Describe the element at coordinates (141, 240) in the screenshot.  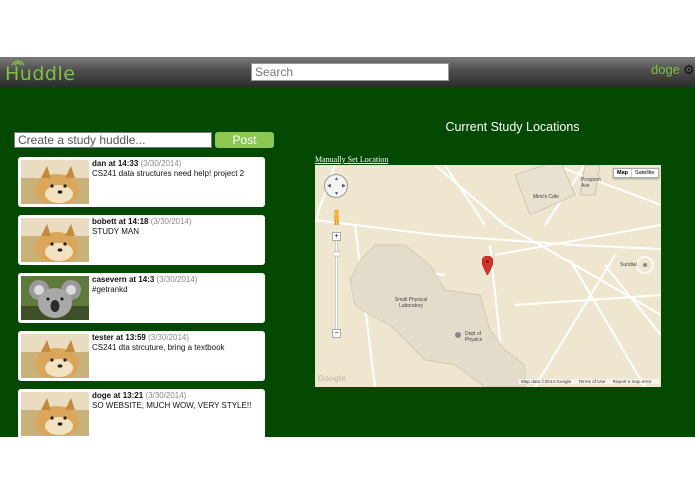
I see `post-card: bobett at 14:18 (3/30/2014) STUDY MAN` at that location.